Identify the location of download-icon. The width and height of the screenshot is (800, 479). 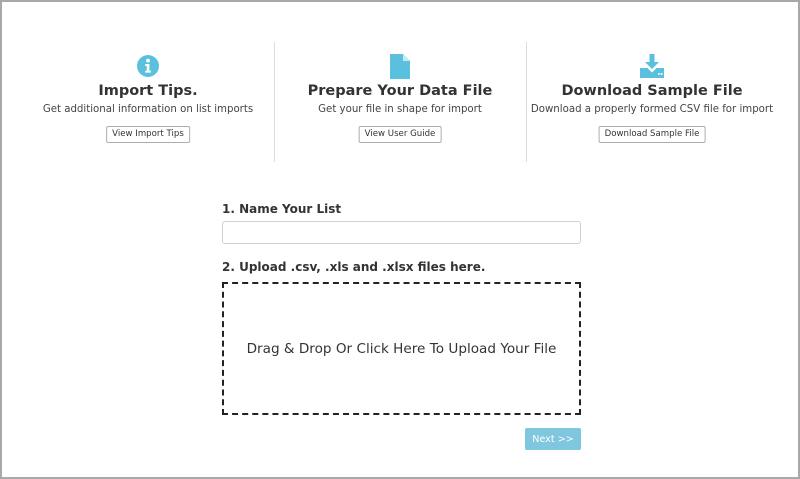
(652, 66).